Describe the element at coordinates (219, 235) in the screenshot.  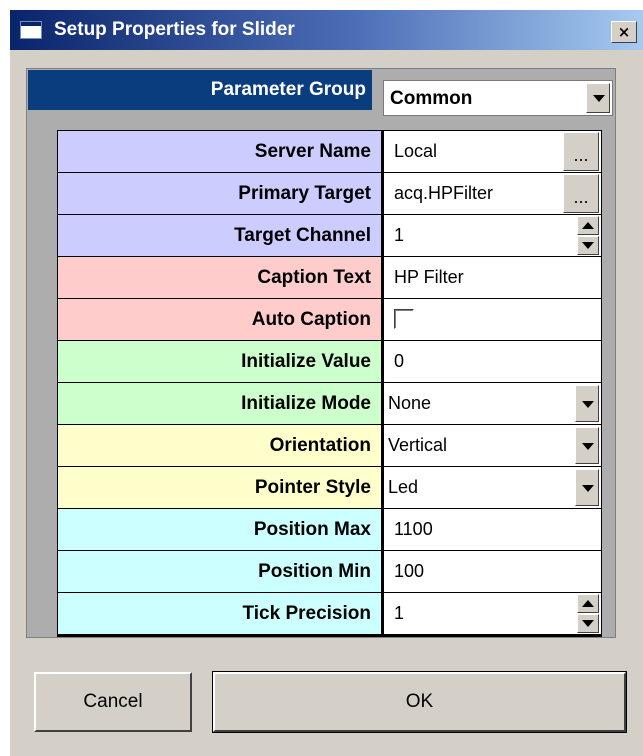
I see `target-channel-label: Target Channel` at that location.